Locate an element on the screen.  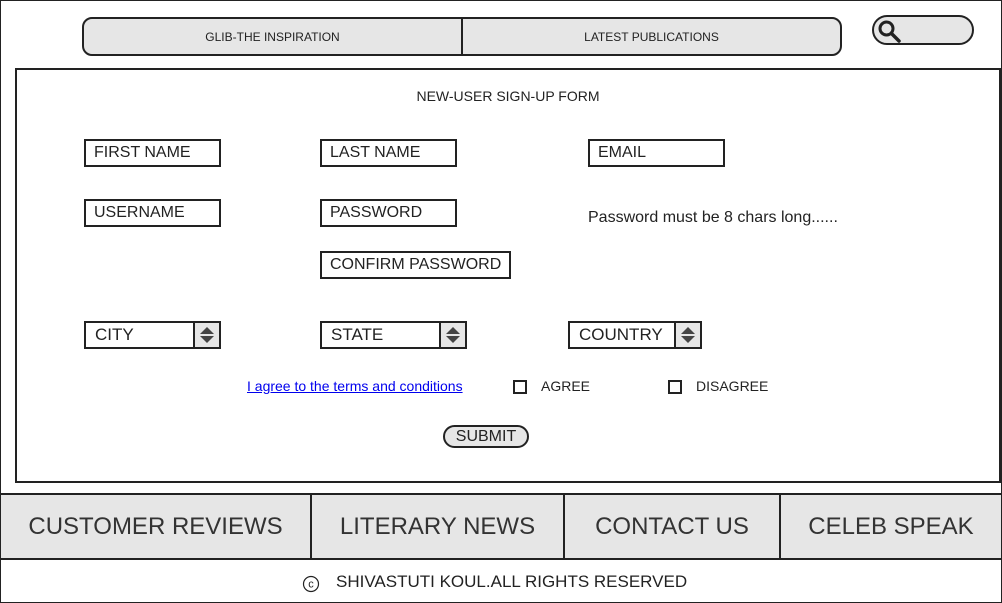
nav-celeb-speak: CELEB SPEAK is located at coordinates (890, 526).